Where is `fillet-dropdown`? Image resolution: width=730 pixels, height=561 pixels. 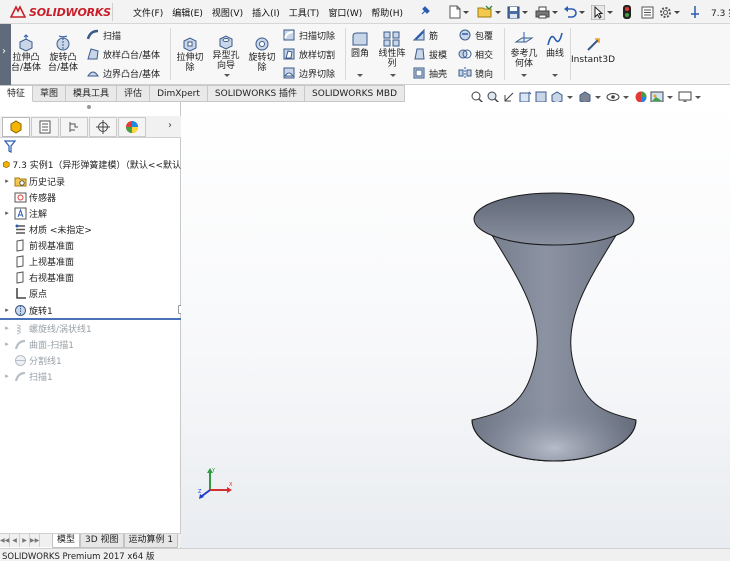
fillet-dropdown is located at coordinates (360, 75).